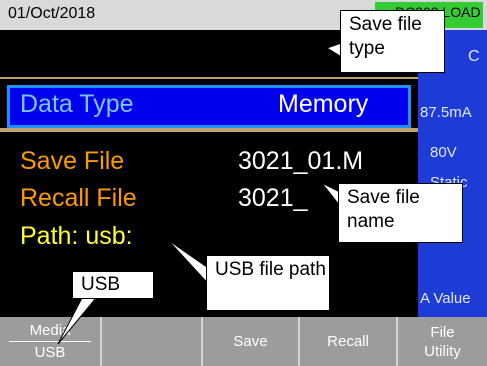 The image size is (487, 366). What do you see at coordinates (77, 321) in the screenshot?
I see `usb-pointer` at bounding box center [77, 321].